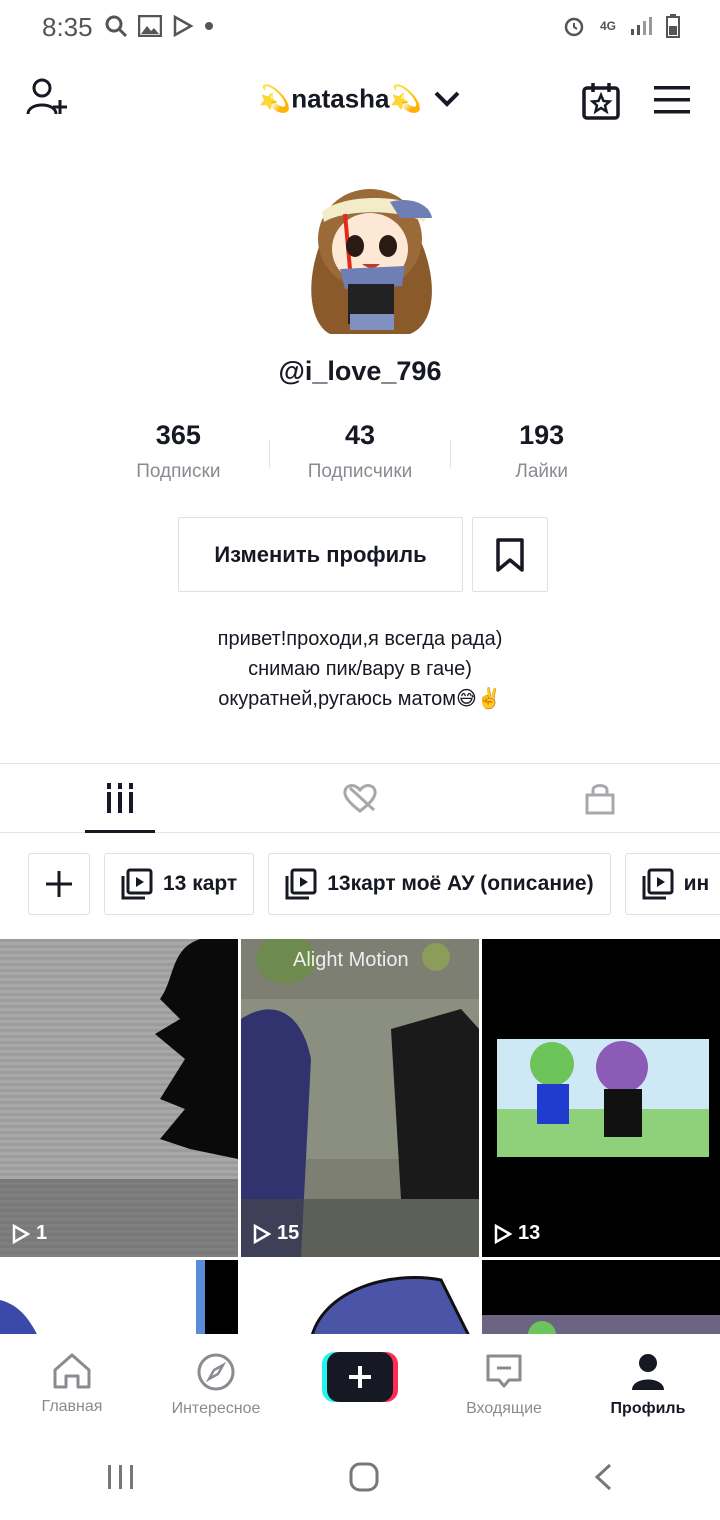  I want to click on playlist-label: ин, so click(696, 883).